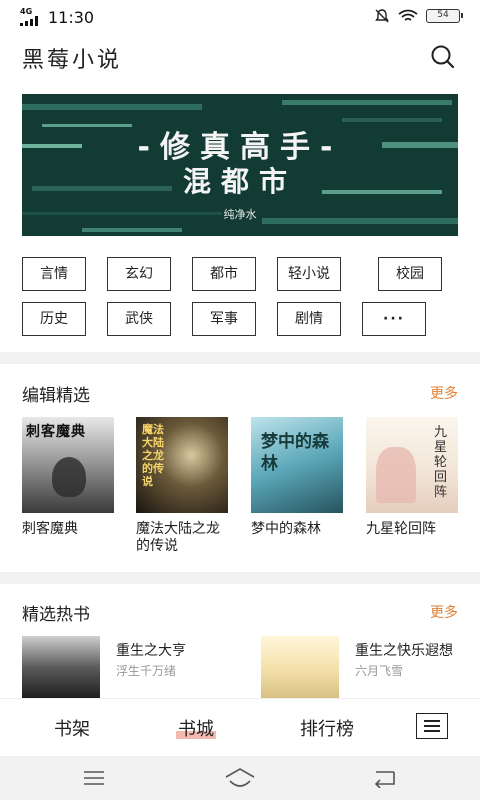  Describe the element at coordinates (68, 465) in the screenshot. I see `book-cover: 刺客魔典` at that location.